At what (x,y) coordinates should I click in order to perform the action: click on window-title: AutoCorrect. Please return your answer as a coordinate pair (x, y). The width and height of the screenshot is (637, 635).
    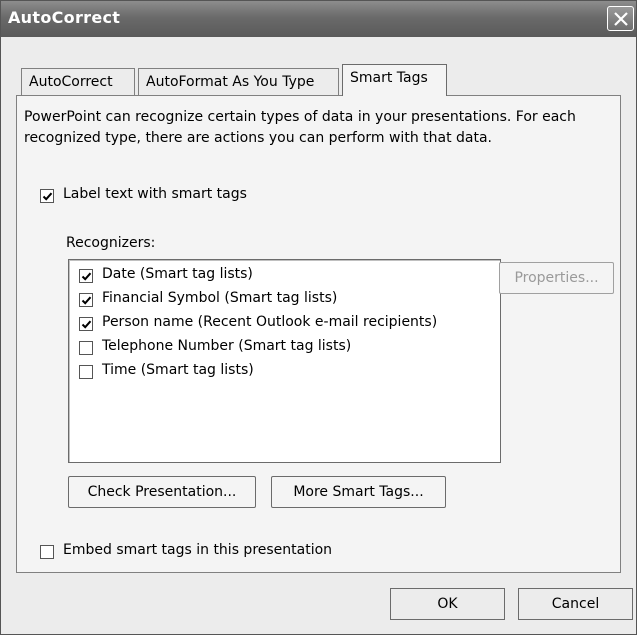
    Looking at the image, I should click on (64, 17).